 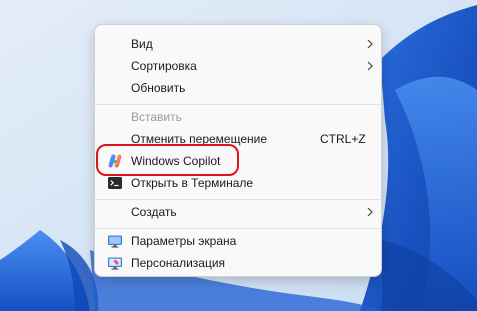 I want to click on menu-item-label: Сортировка, so click(x=164, y=66).